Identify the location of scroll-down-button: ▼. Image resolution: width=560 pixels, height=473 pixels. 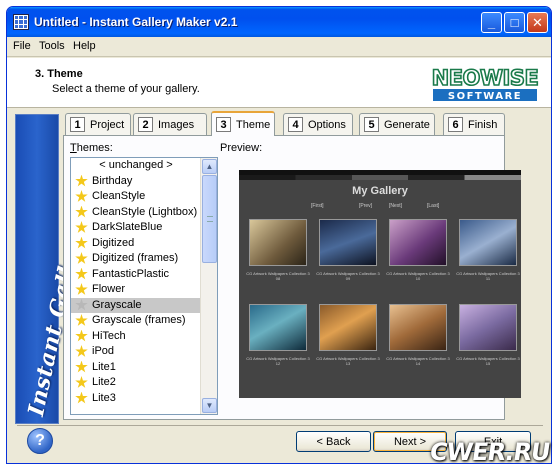
(209, 405).